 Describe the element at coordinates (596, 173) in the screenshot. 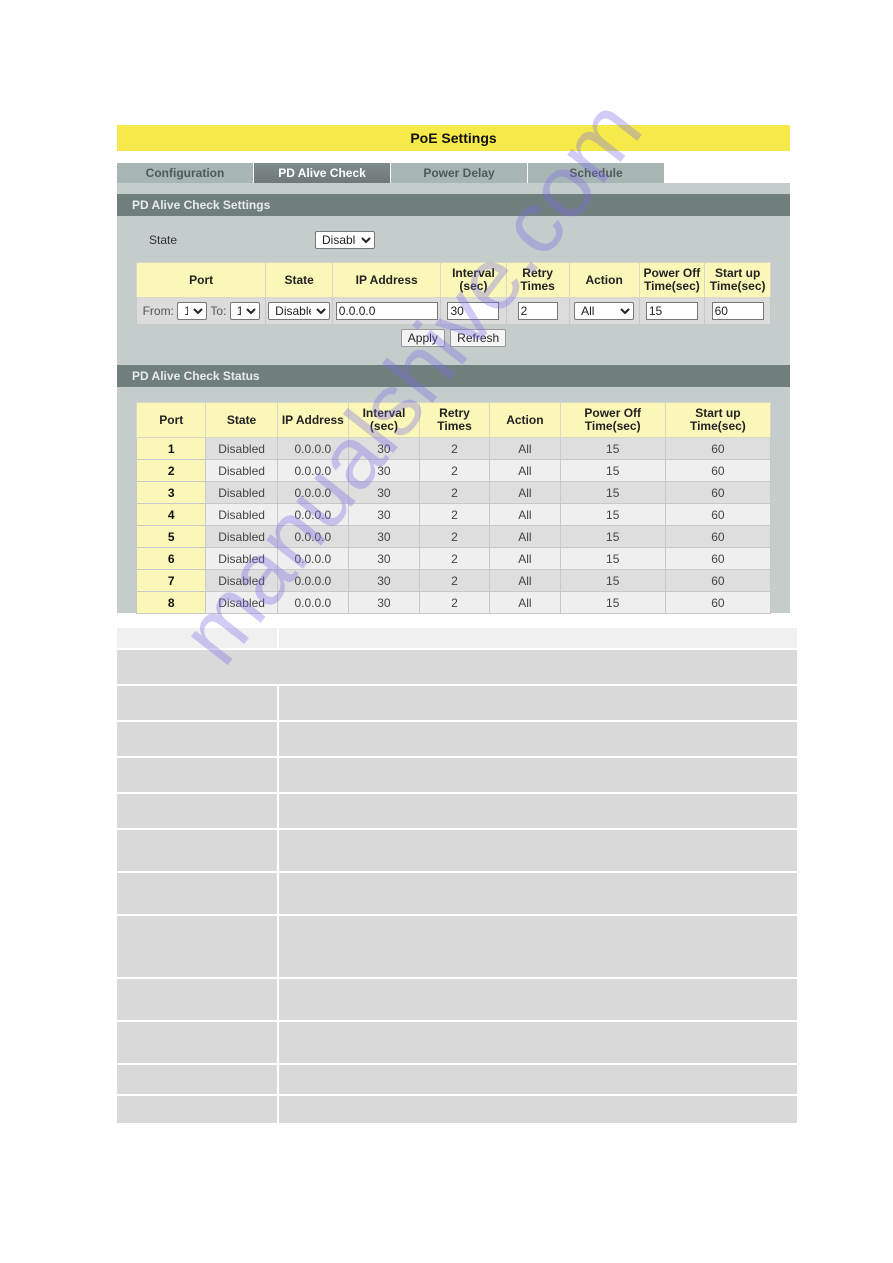

I see `tab-schedule: Schedule` at that location.